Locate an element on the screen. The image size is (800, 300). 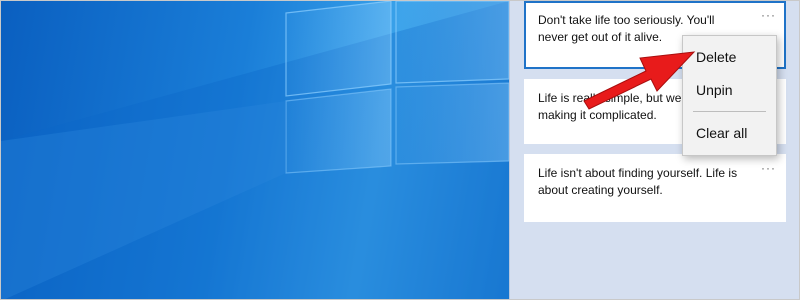
delete-menu-item: Delete is located at coordinates (729, 57).